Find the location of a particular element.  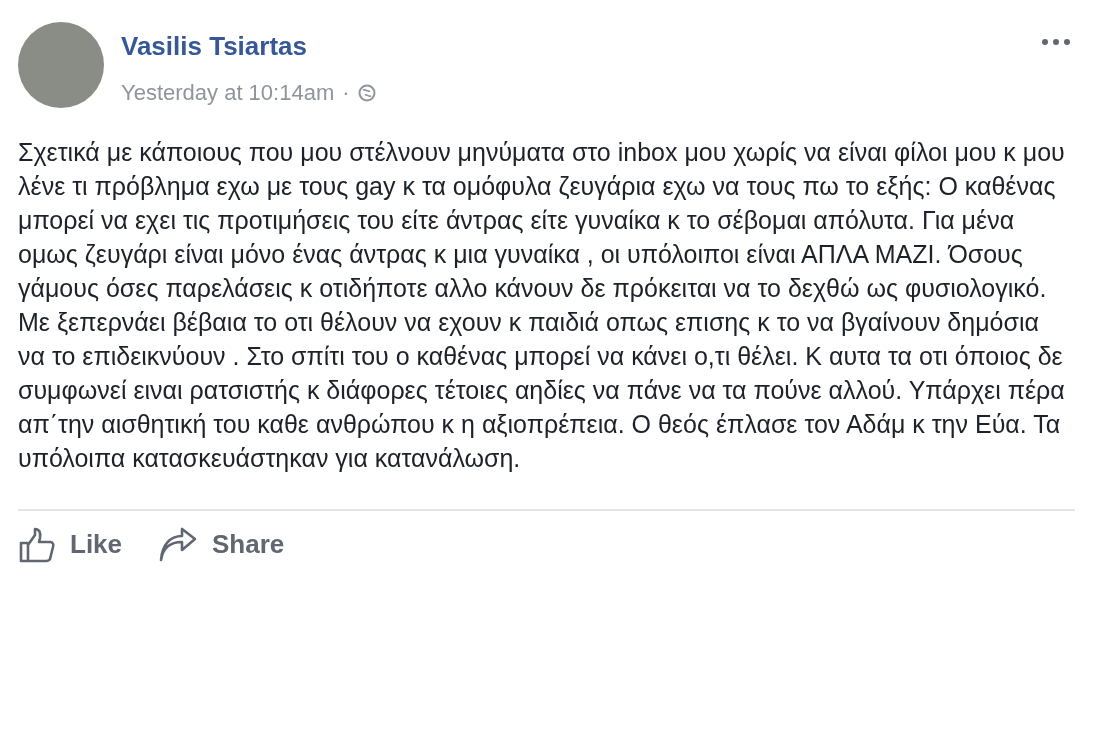

share-arrow-icon is located at coordinates (178, 544).